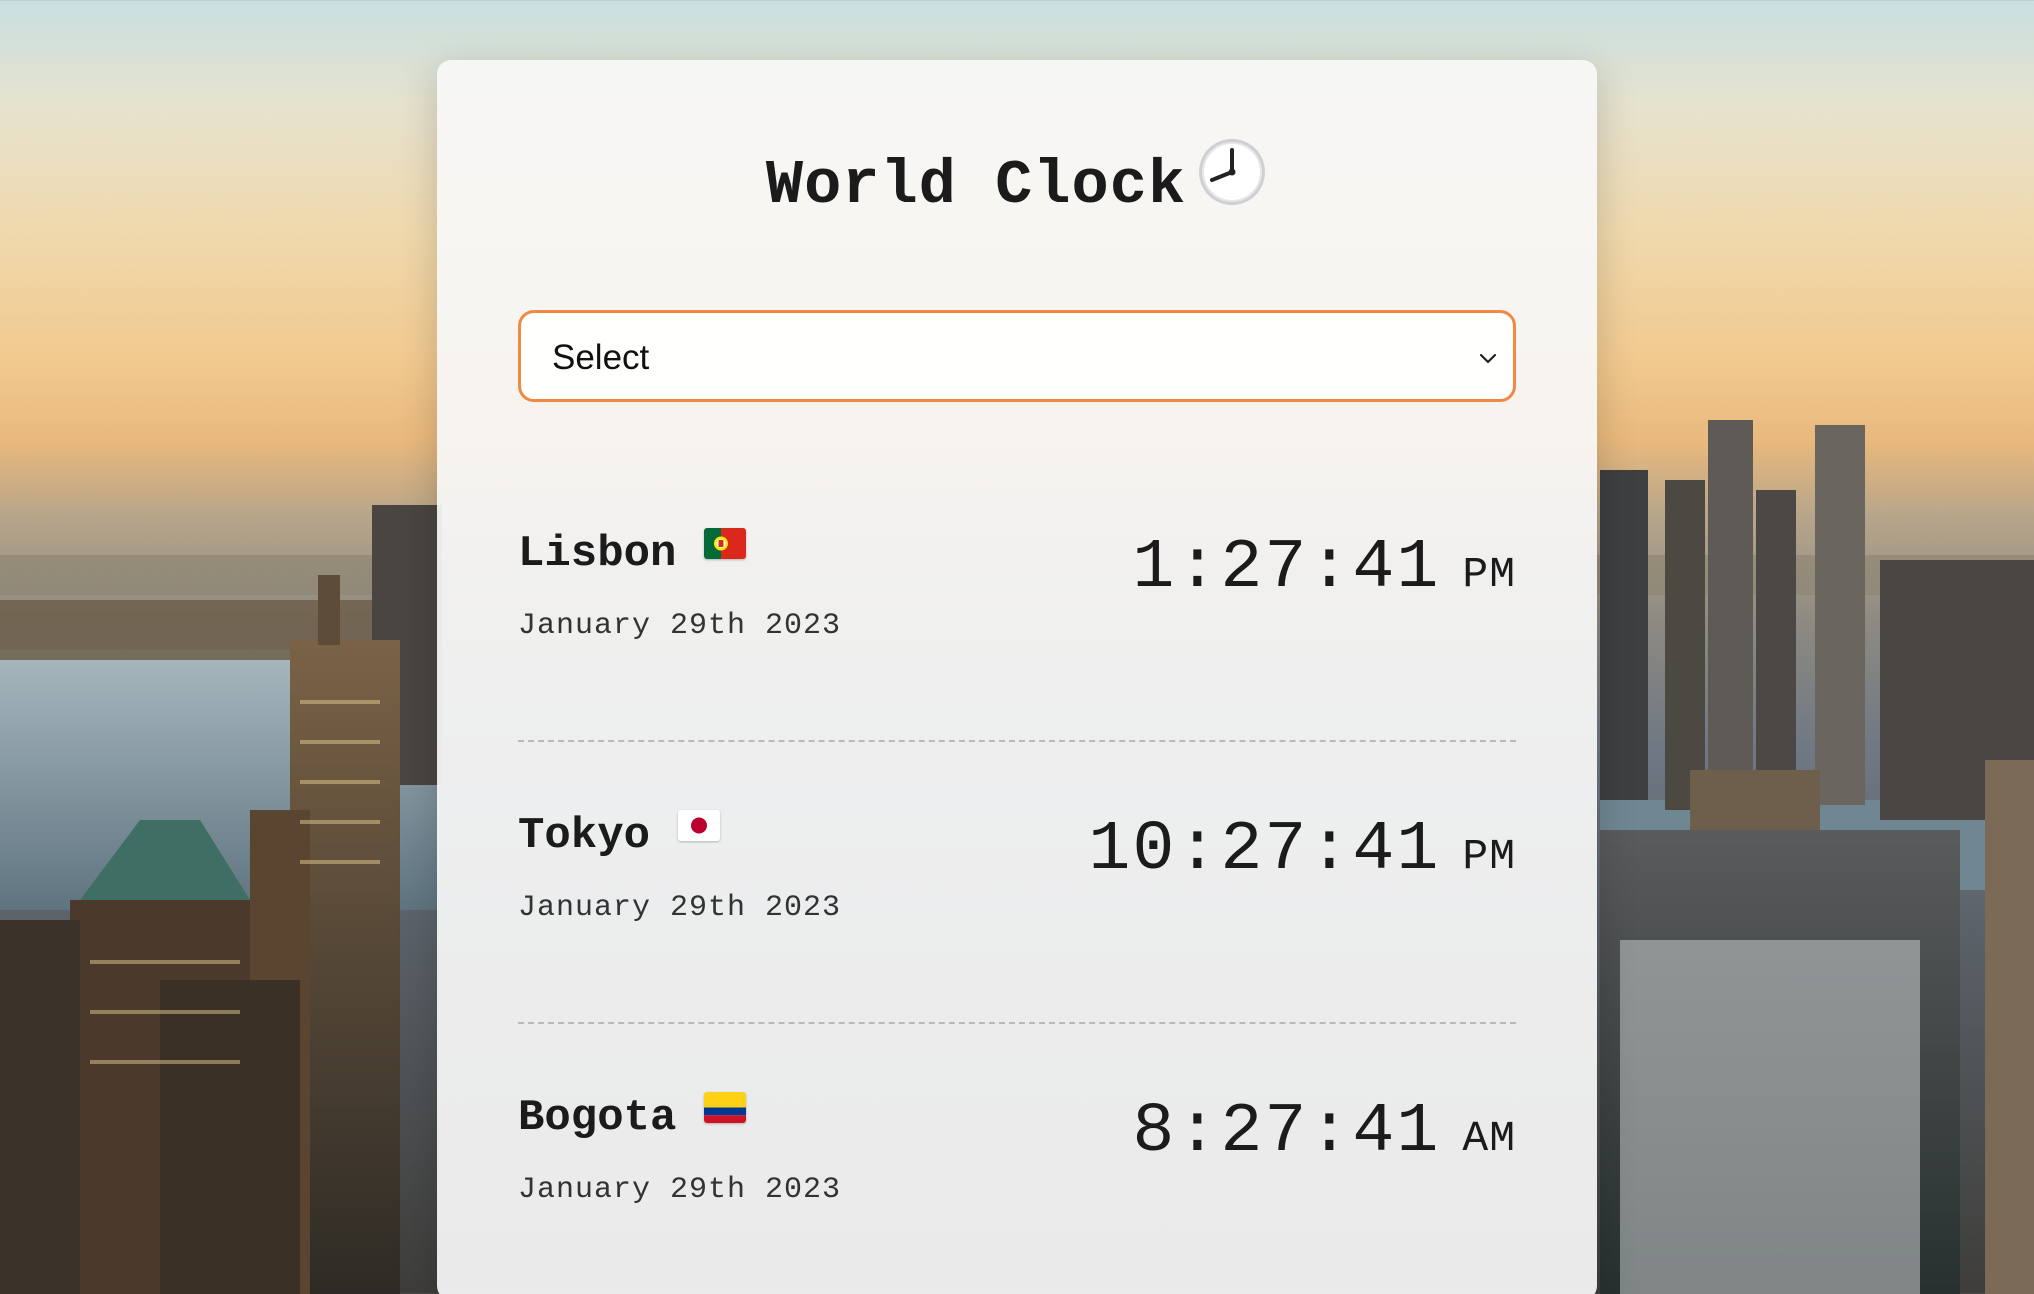 The height and width of the screenshot is (1294, 2034). What do you see at coordinates (725, 543) in the screenshot?
I see `portugal-flag-icon` at bounding box center [725, 543].